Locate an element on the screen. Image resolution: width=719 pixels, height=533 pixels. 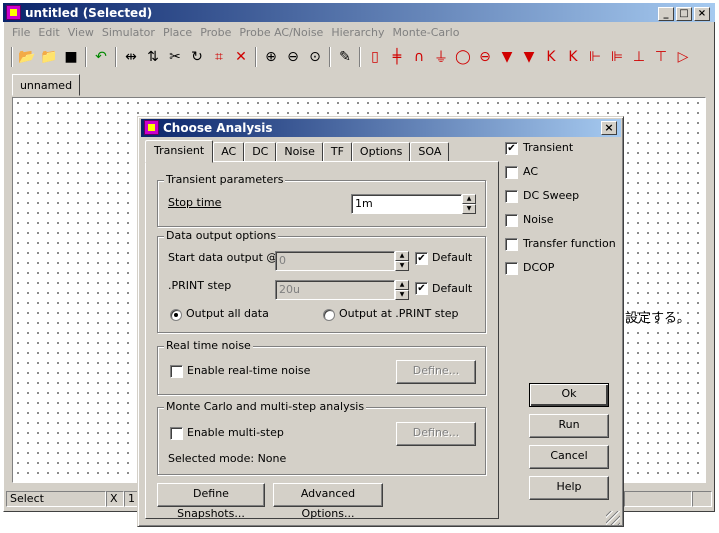
voltage-source-icon: ◯ is located at coordinates (463, 57).